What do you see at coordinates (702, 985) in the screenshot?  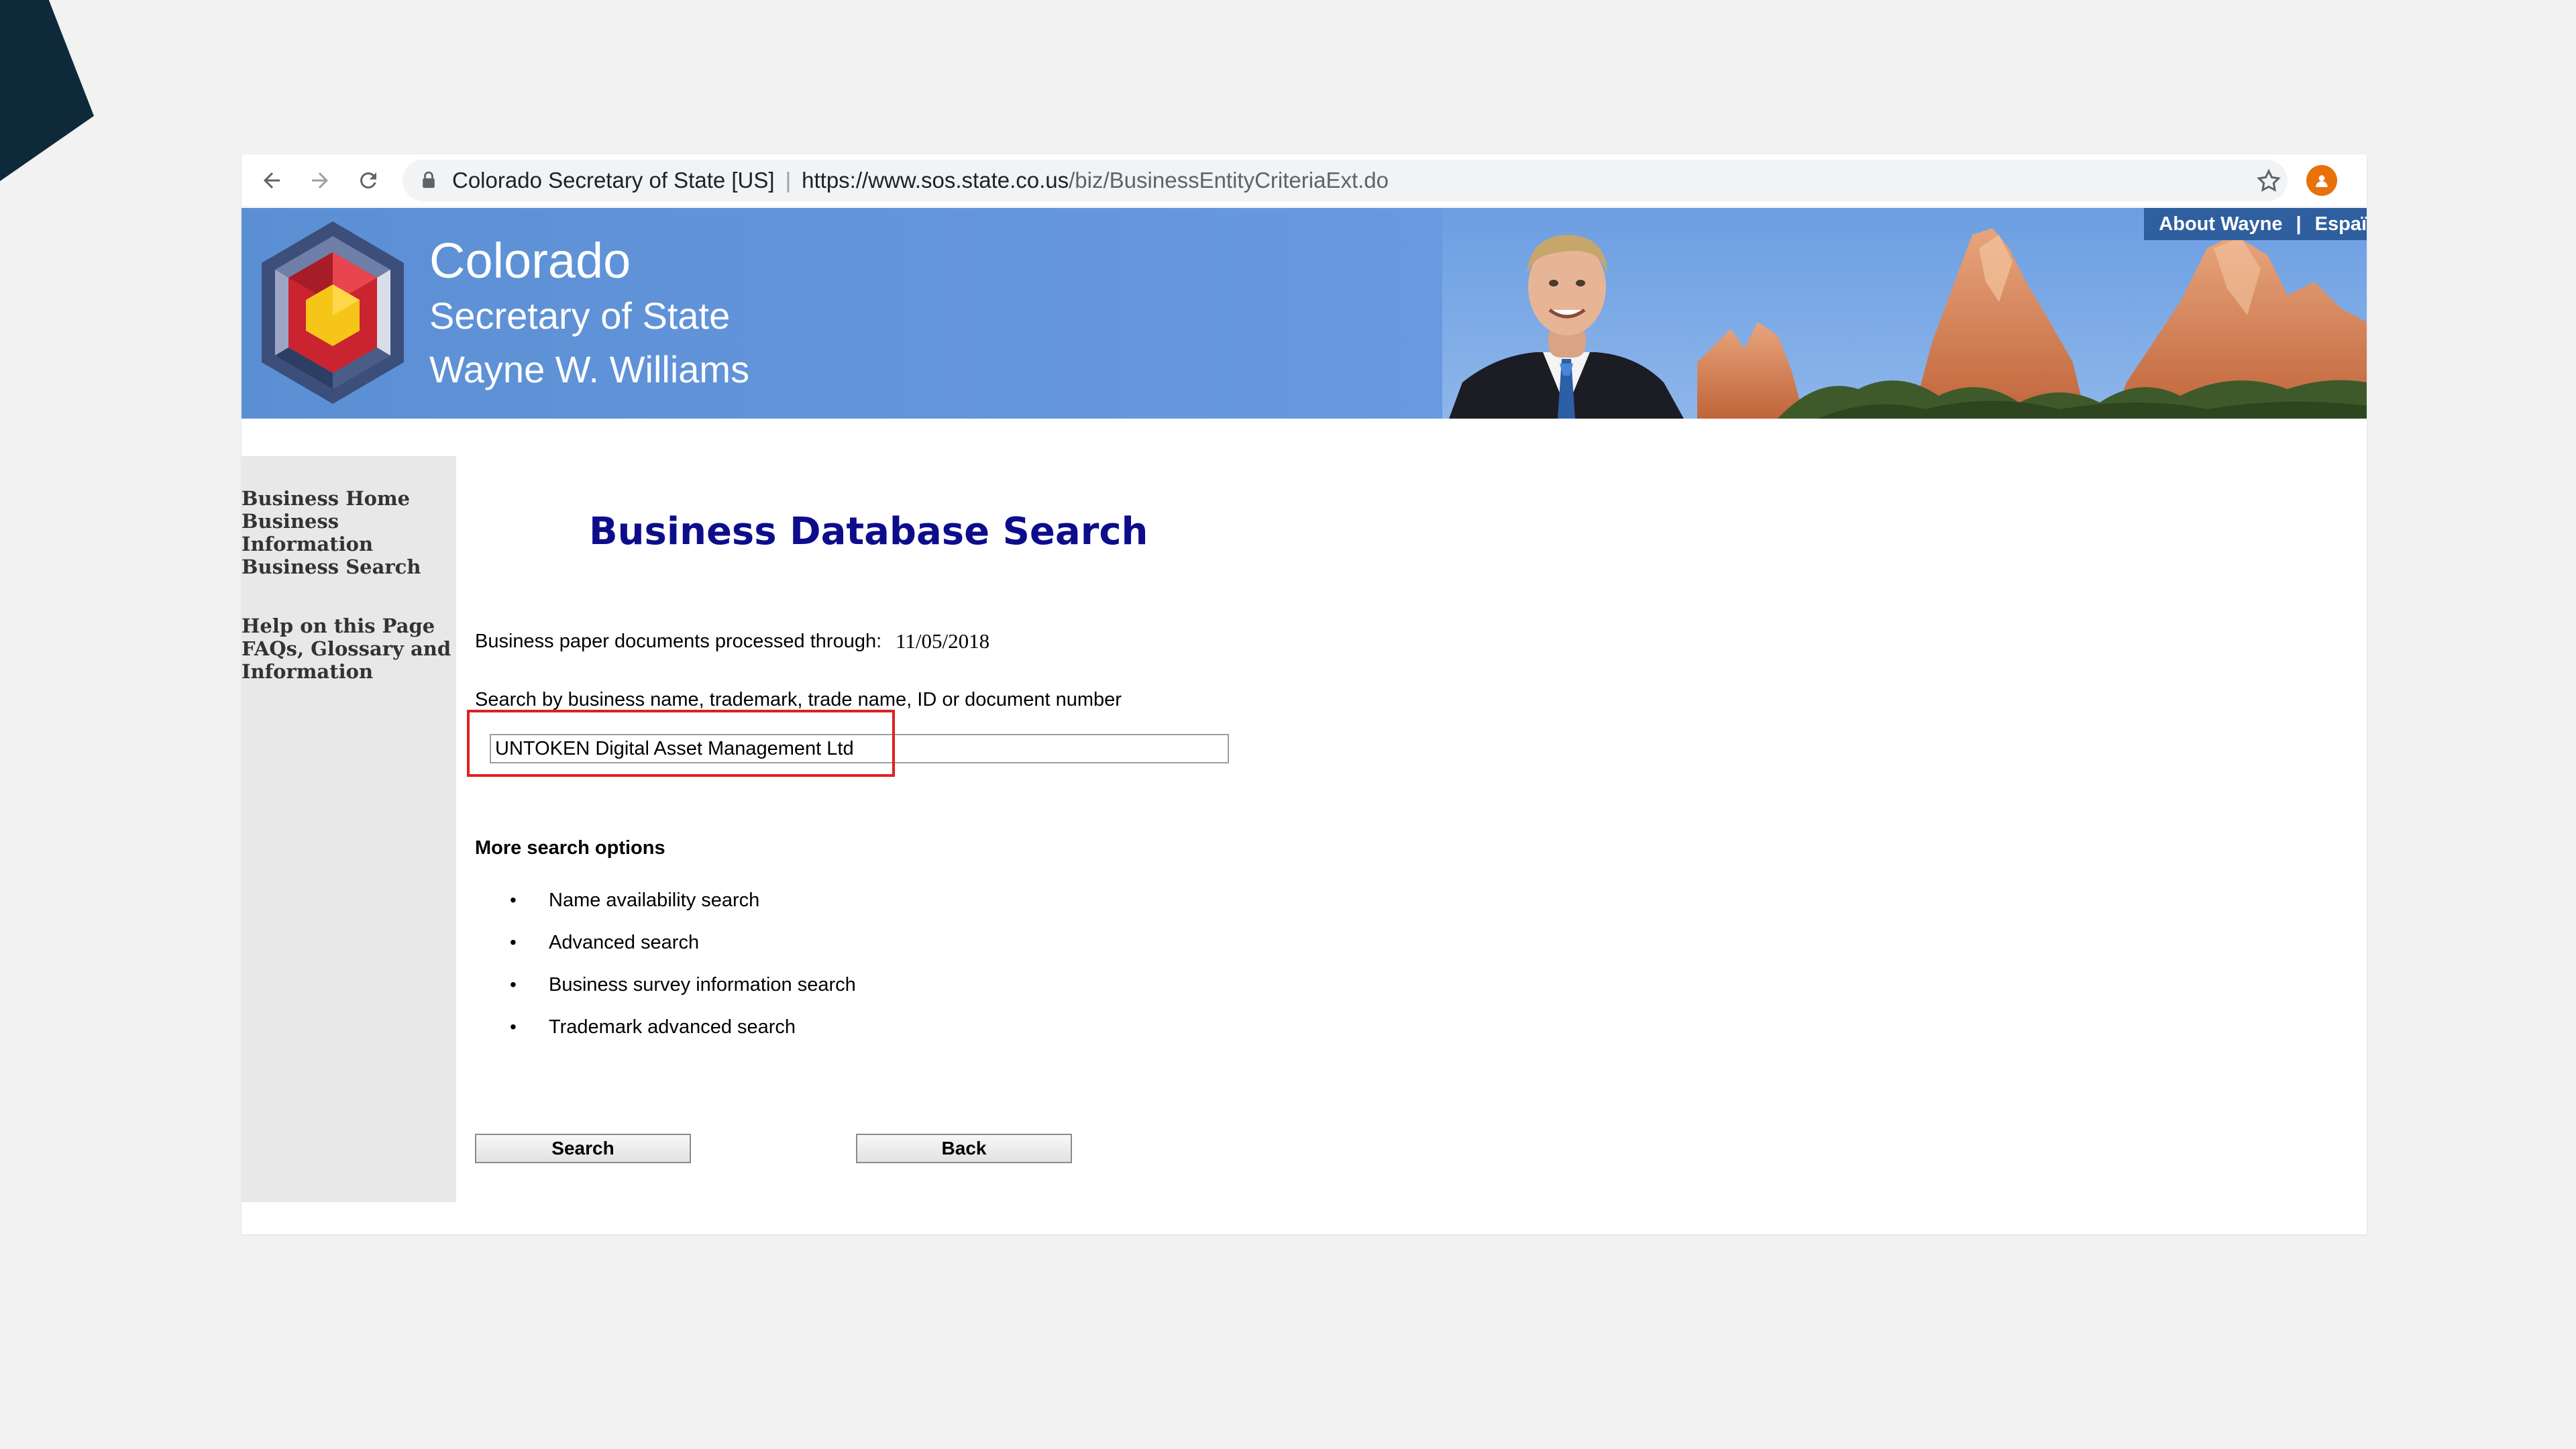 I see `option-label: Business survey information search` at bounding box center [702, 985].